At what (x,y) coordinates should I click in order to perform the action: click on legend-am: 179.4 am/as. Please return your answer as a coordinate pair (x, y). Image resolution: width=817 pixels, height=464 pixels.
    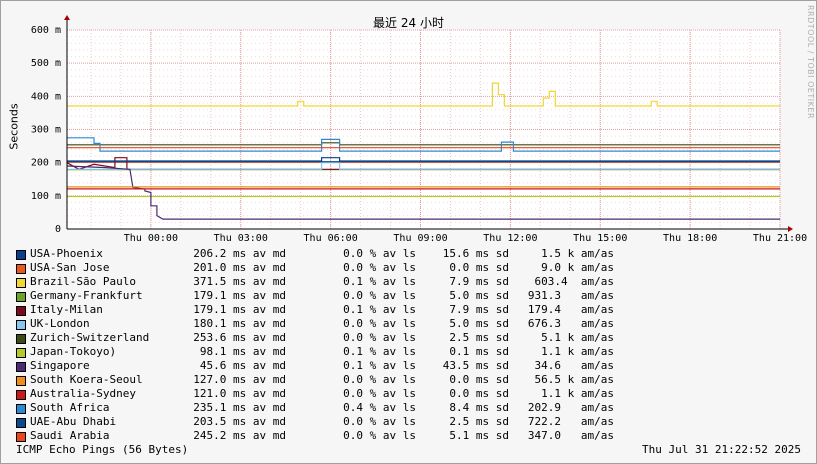
    Looking at the image, I should click on (570, 309).